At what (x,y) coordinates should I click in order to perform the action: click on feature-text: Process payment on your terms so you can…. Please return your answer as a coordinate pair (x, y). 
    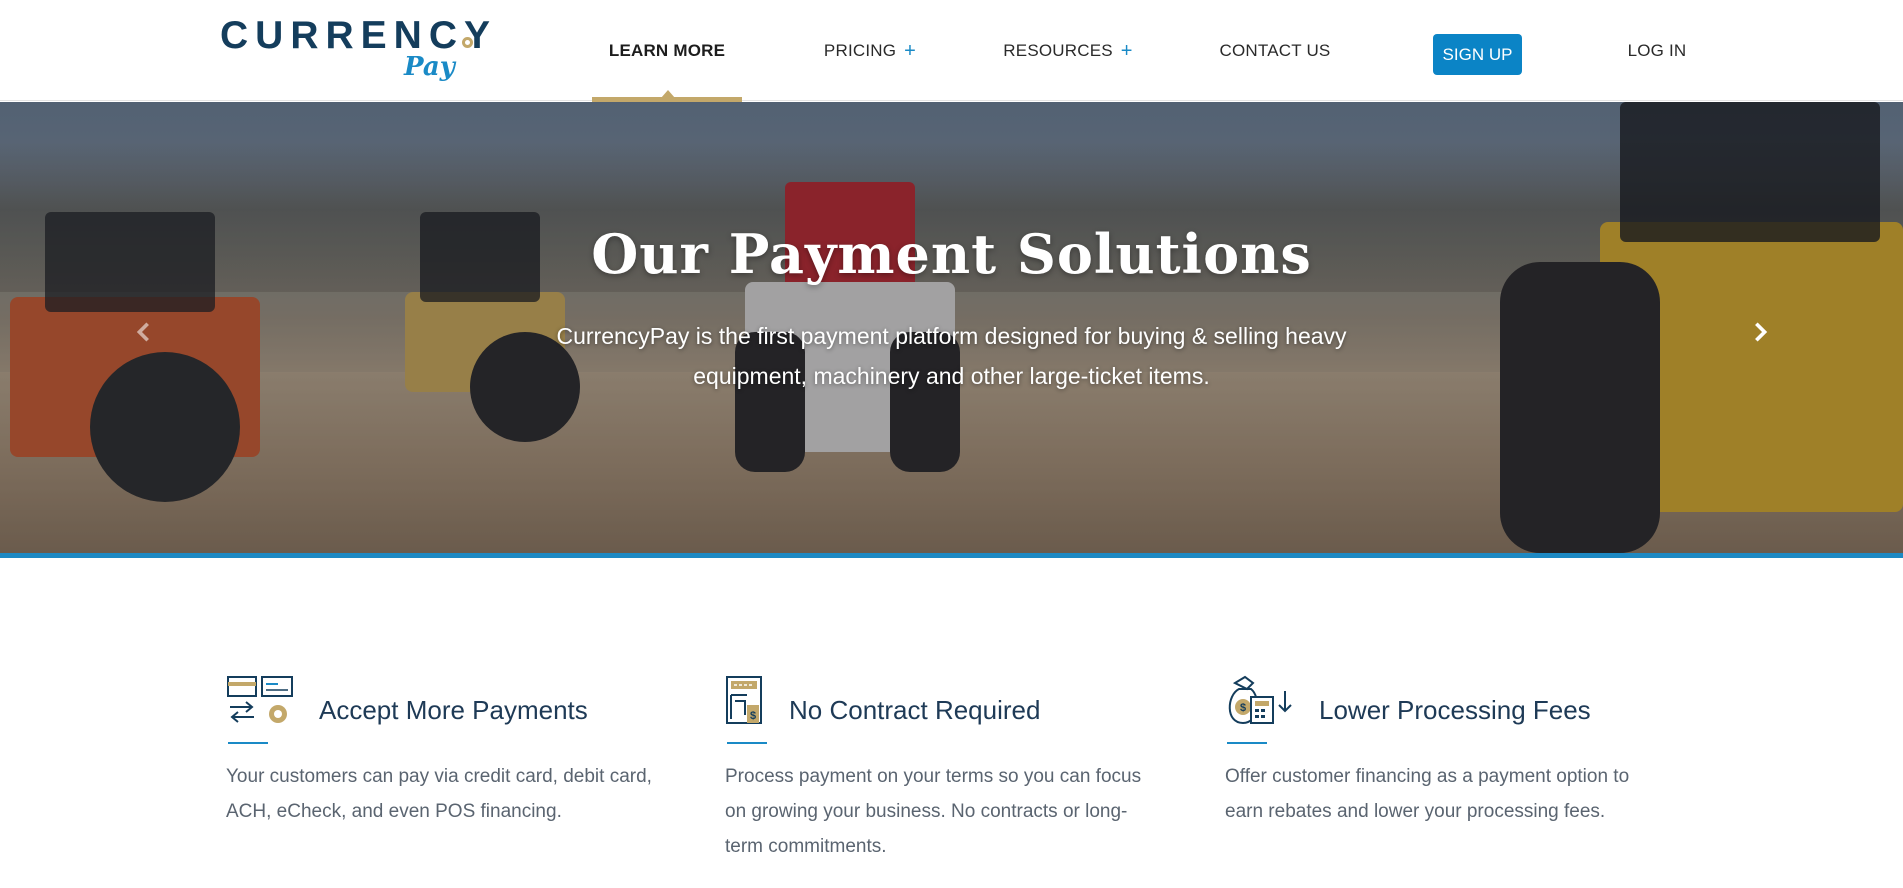
    Looking at the image, I should click on (933, 811).